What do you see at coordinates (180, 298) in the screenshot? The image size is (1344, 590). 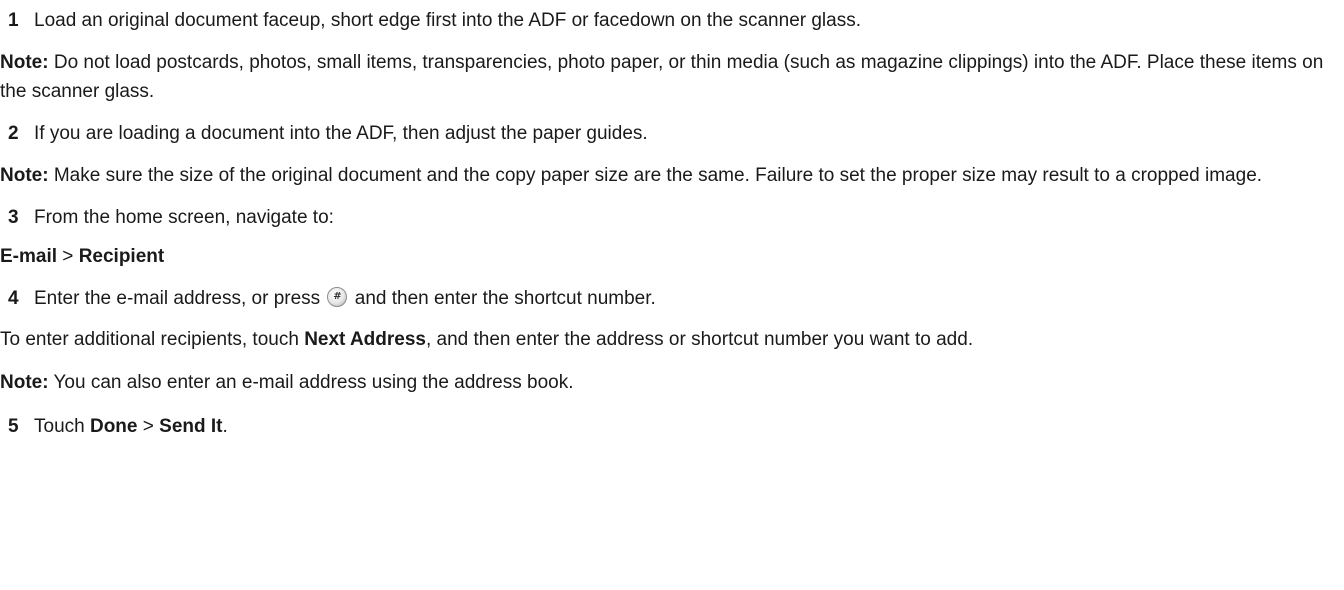 I see `step-text-before-icon: Enter the e-mail address, or press` at bounding box center [180, 298].